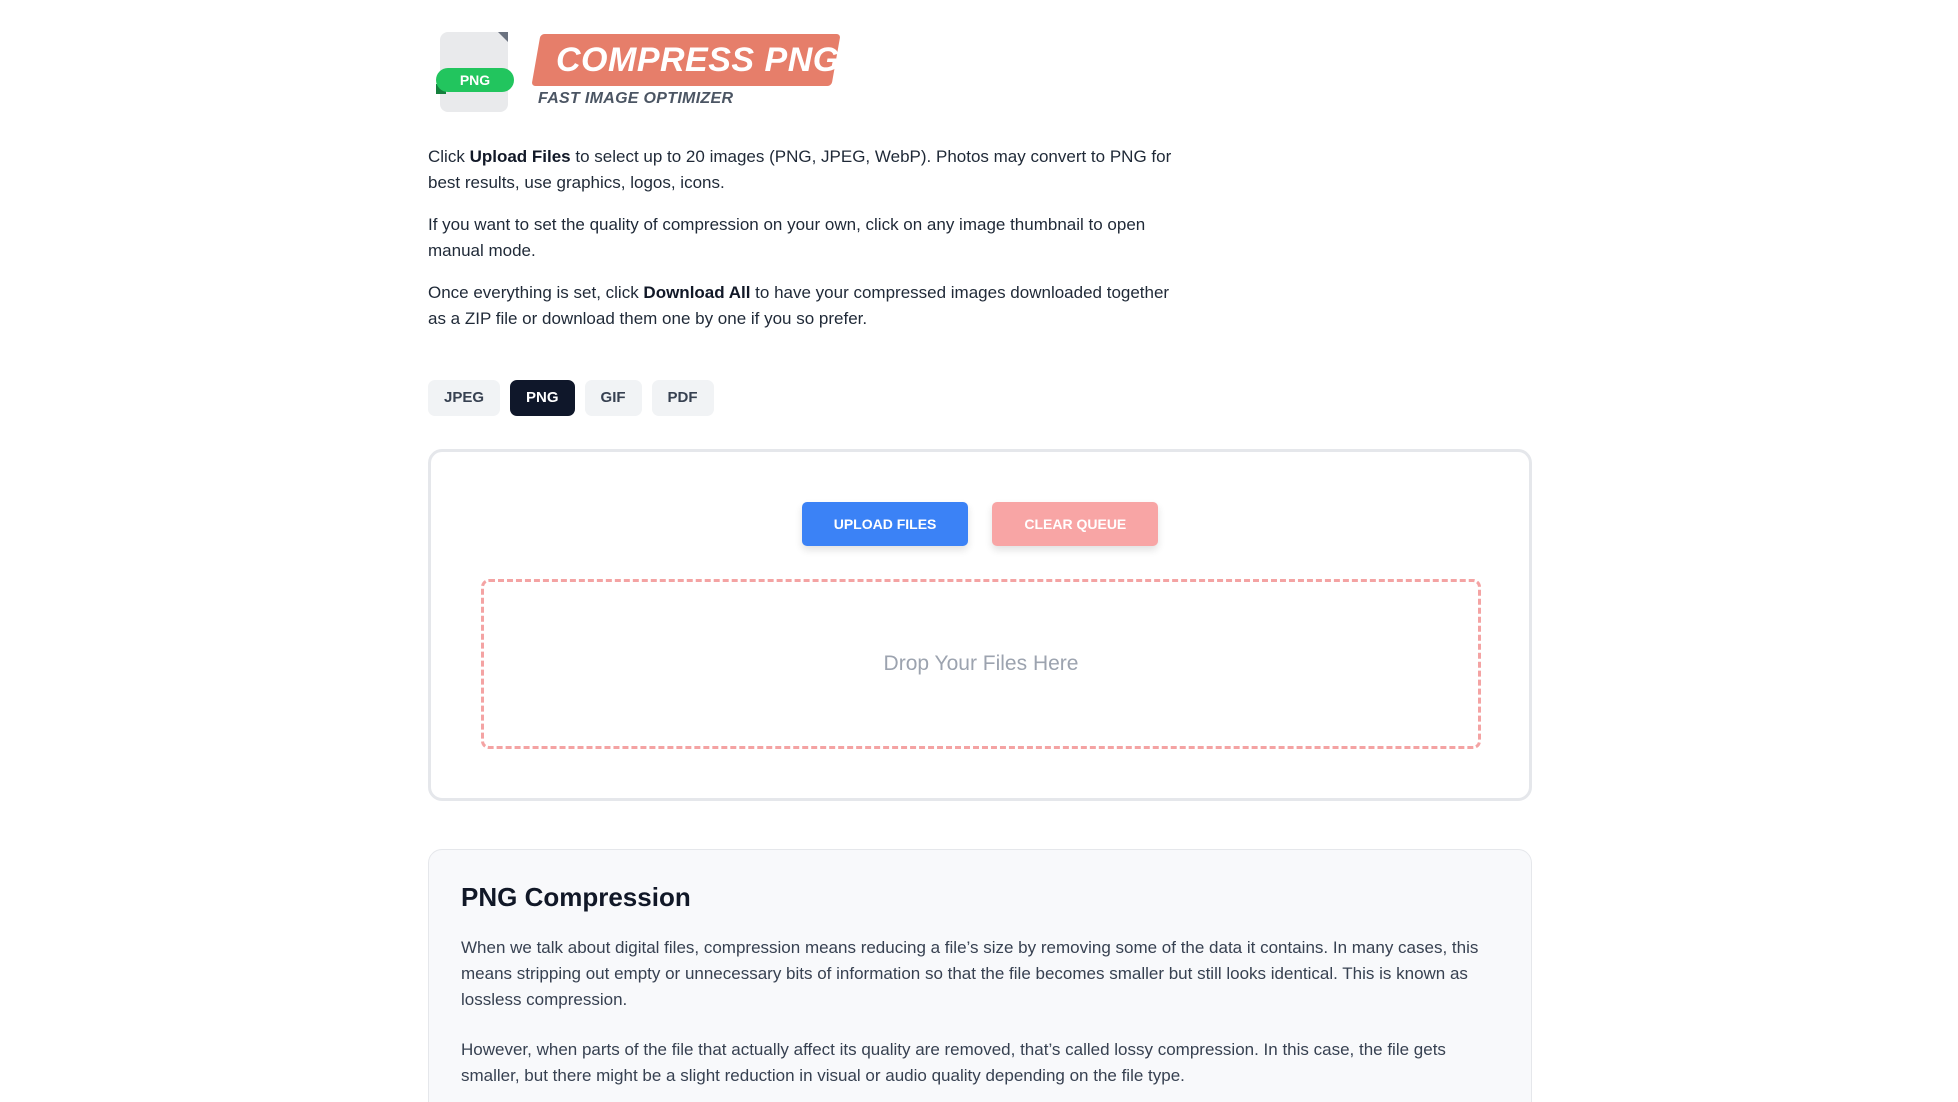  Describe the element at coordinates (464, 398) in the screenshot. I see `tab-jpeg: JPEG` at that location.